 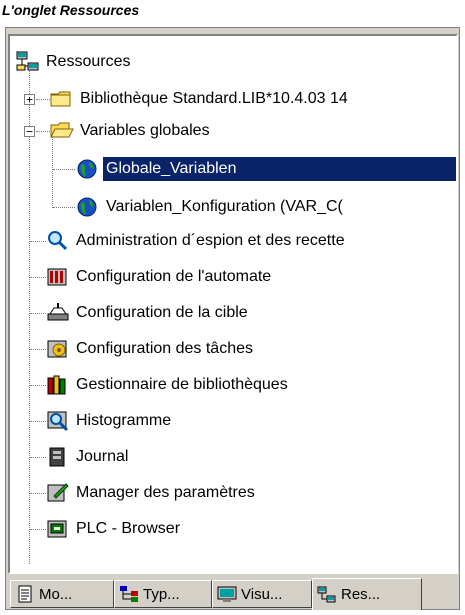 I want to click on tree-item-histogramme: Histogramme, so click(x=110, y=421).